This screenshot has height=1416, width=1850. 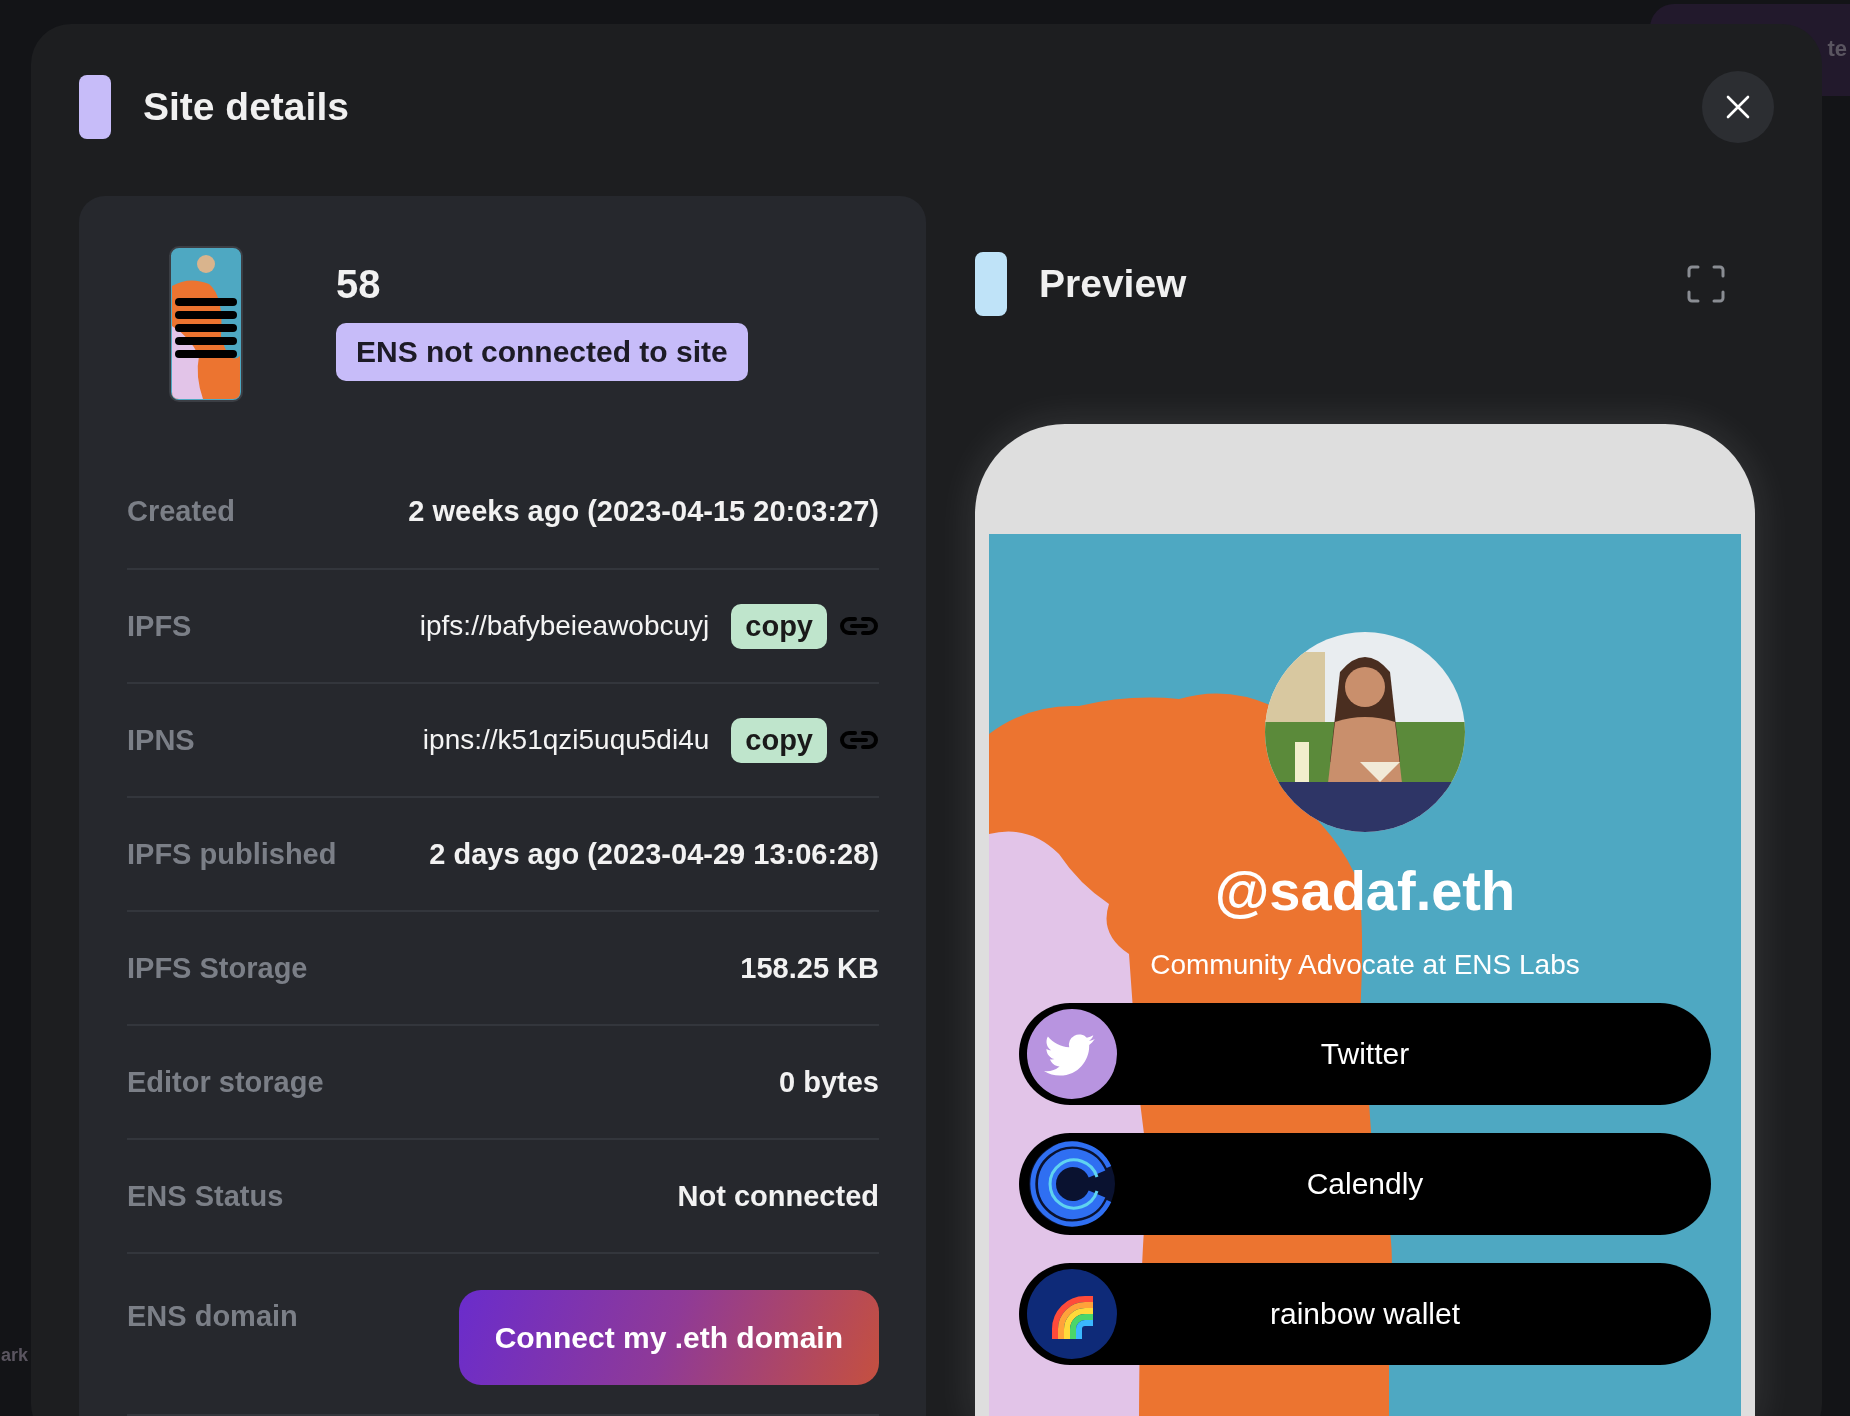 What do you see at coordinates (358, 284) in the screenshot?
I see `site-name: 58` at bounding box center [358, 284].